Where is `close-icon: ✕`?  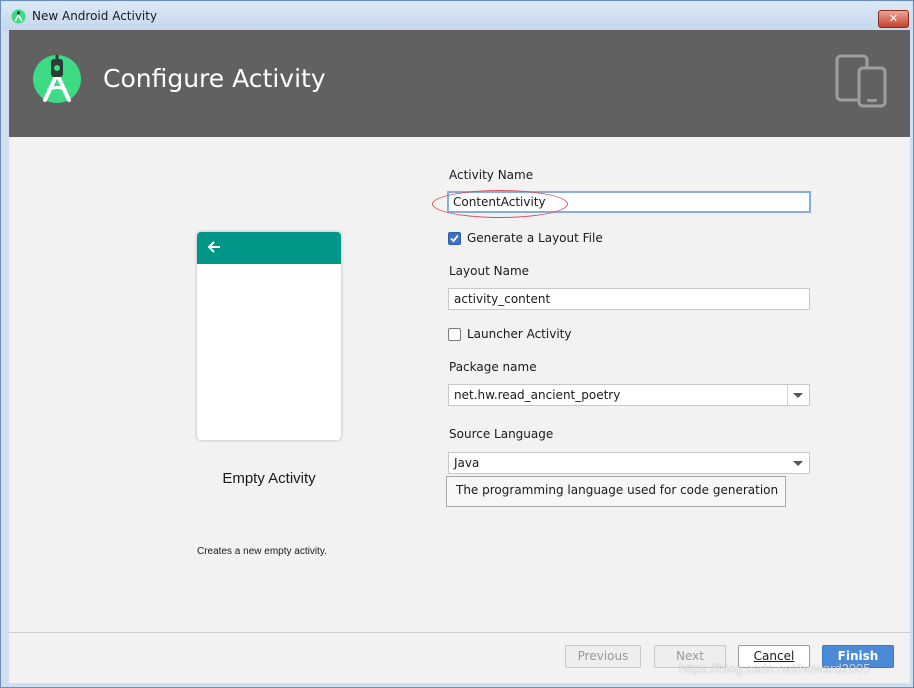
close-icon: ✕ is located at coordinates (893, 18).